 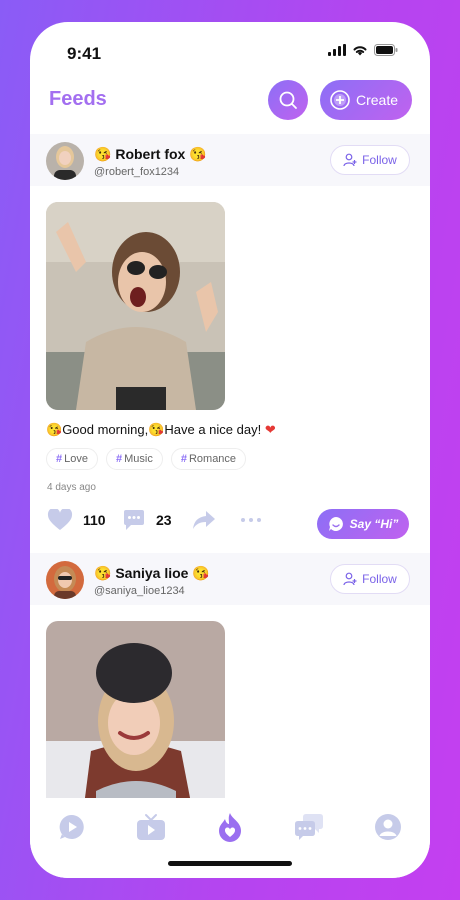 I want to click on add-circle-icon, so click(x=340, y=100).